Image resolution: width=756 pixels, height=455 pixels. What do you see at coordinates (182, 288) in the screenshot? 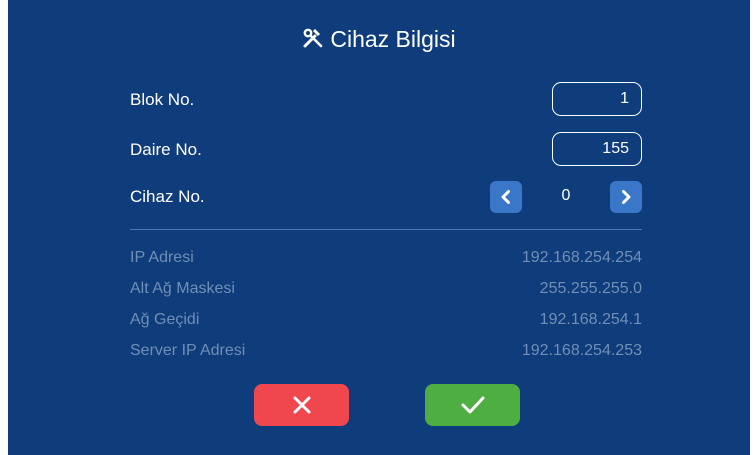
I see `subnet-mask-label: Alt Ağ Maskesi` at bounding box center [182, 288].